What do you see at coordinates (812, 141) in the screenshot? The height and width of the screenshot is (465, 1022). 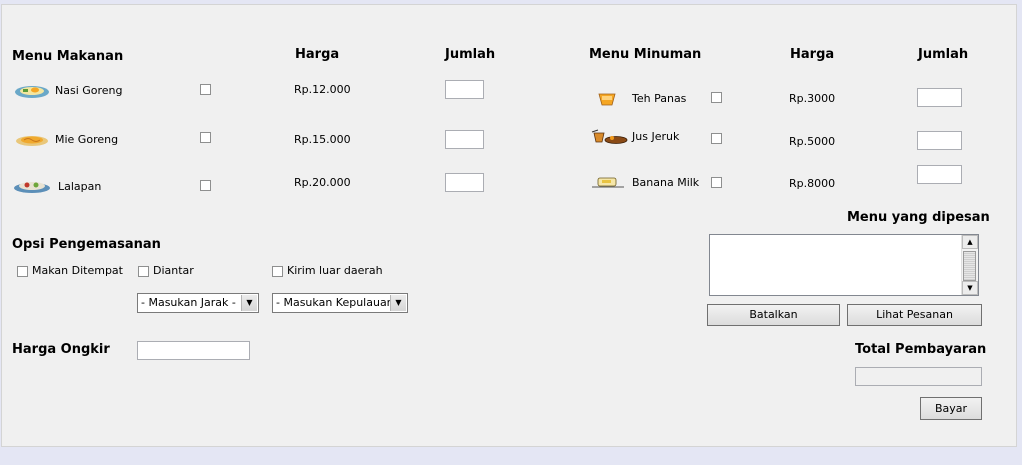 I see `drink-item-price: Rp.5000` at bounding box center [812, 141].